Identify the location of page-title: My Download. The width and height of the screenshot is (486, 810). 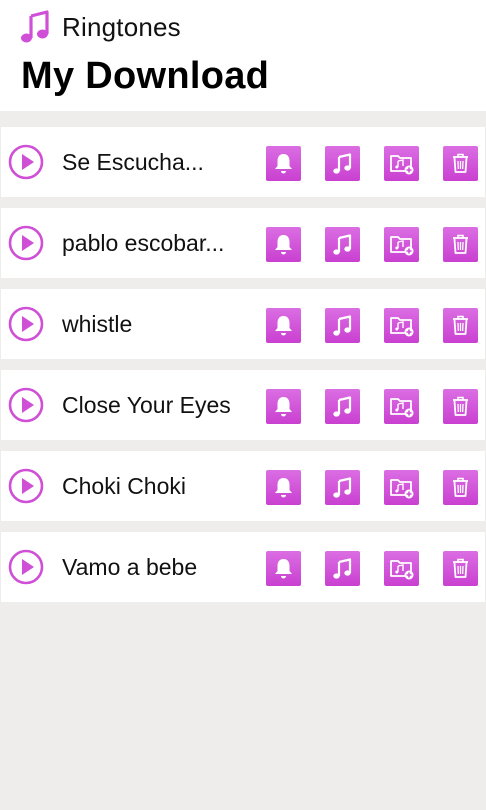
(145, 76).